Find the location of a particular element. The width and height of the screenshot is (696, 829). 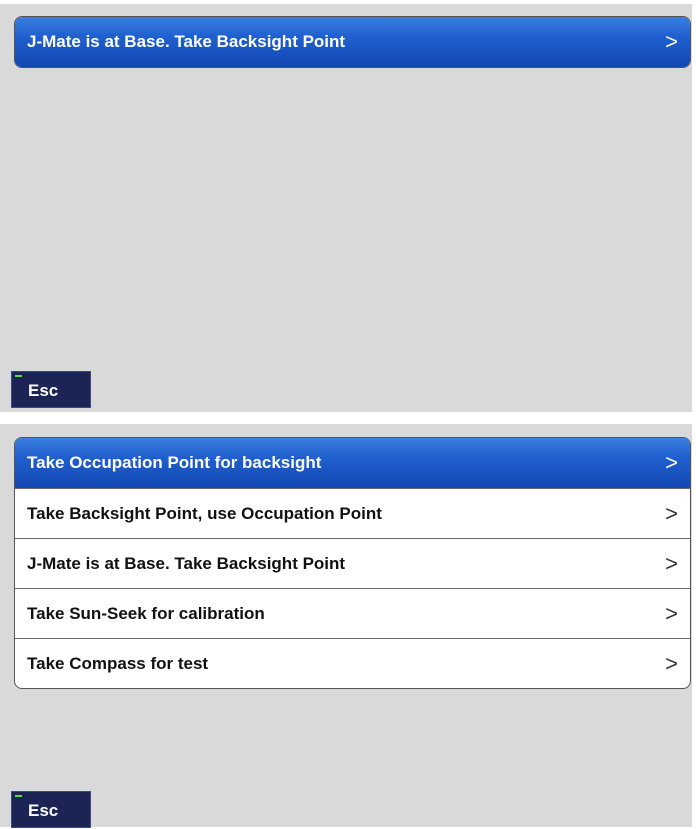

option-label: Take Sun-Seek for calibration is located at coordinates (146, 613).